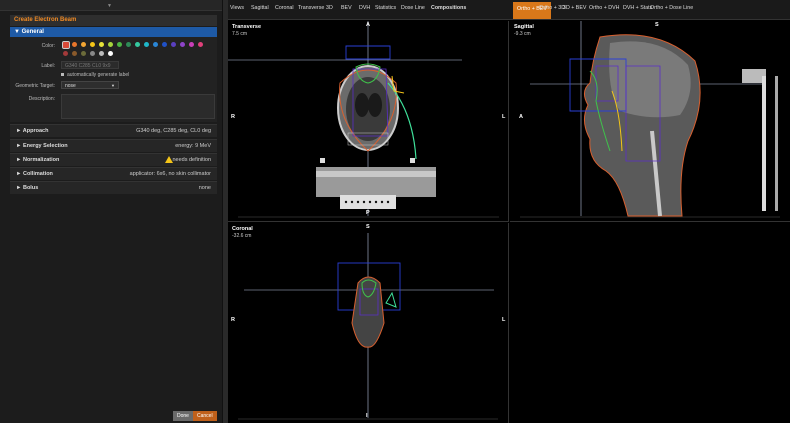  I want to click on geometric-target-value: nose, so click(70, 86).